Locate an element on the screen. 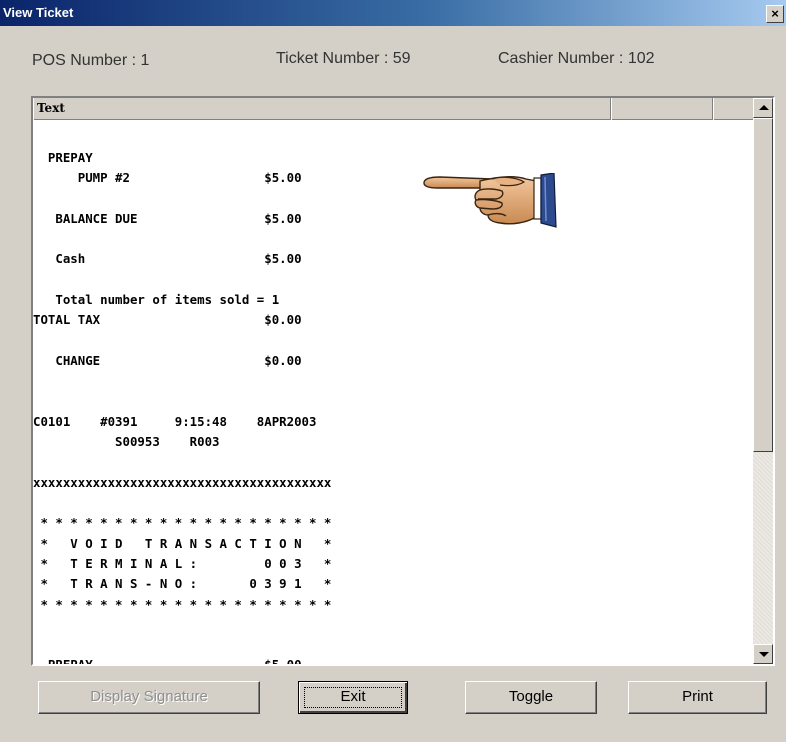  receipt-line: C0101 #0391 9:15:48 8APR2003 is located at coordinates (175, 421).